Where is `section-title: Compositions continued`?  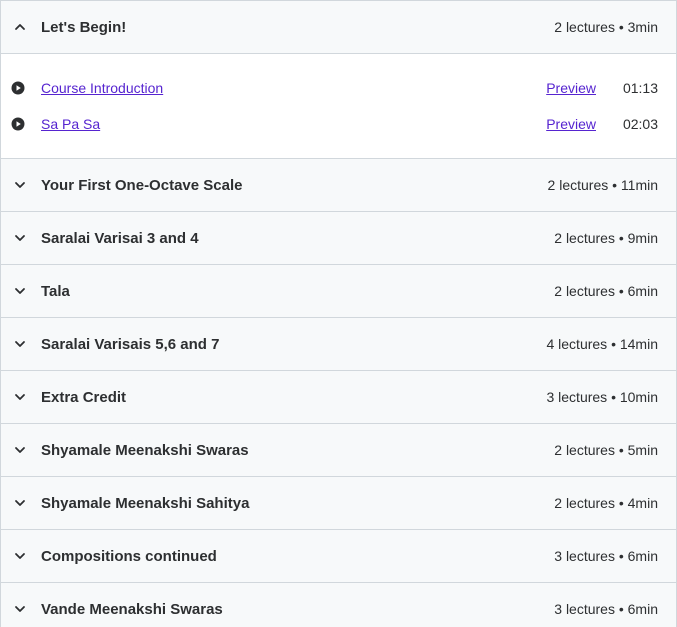 section-title: Compositions continued is located at coordinates (129, 556).